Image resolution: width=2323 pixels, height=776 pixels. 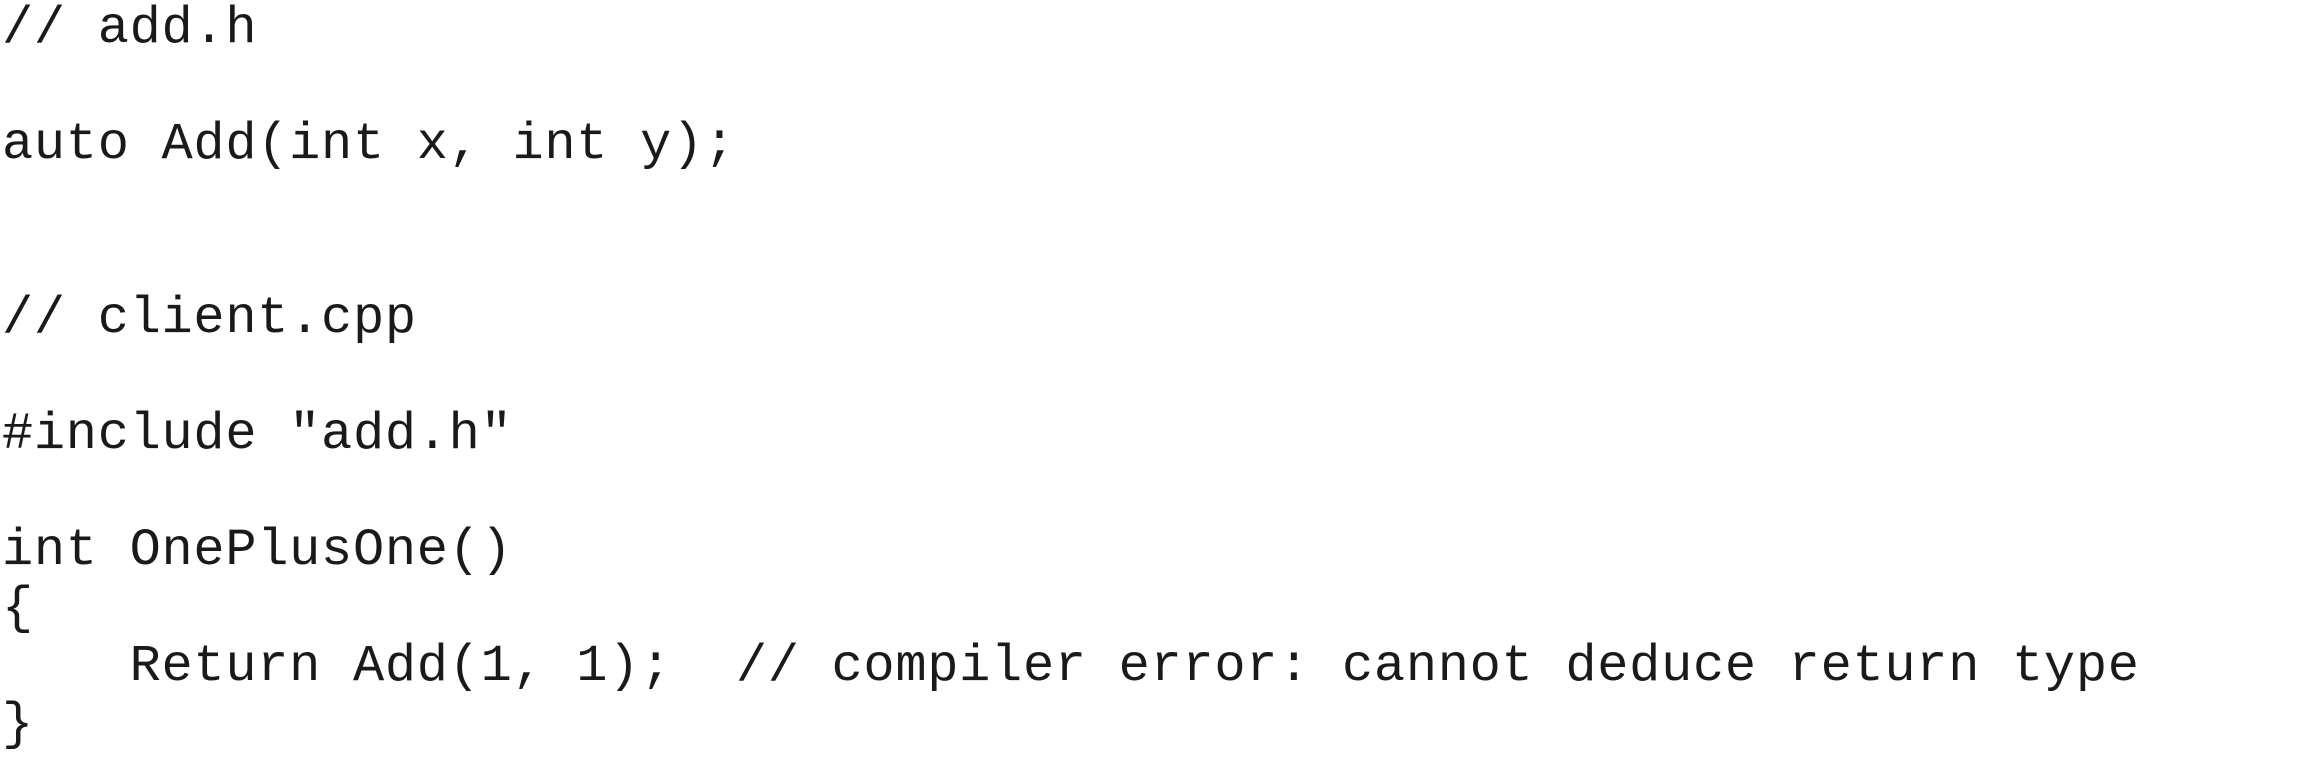 I want to click on code-line-open-brace: {, so click(x=18, y=608).